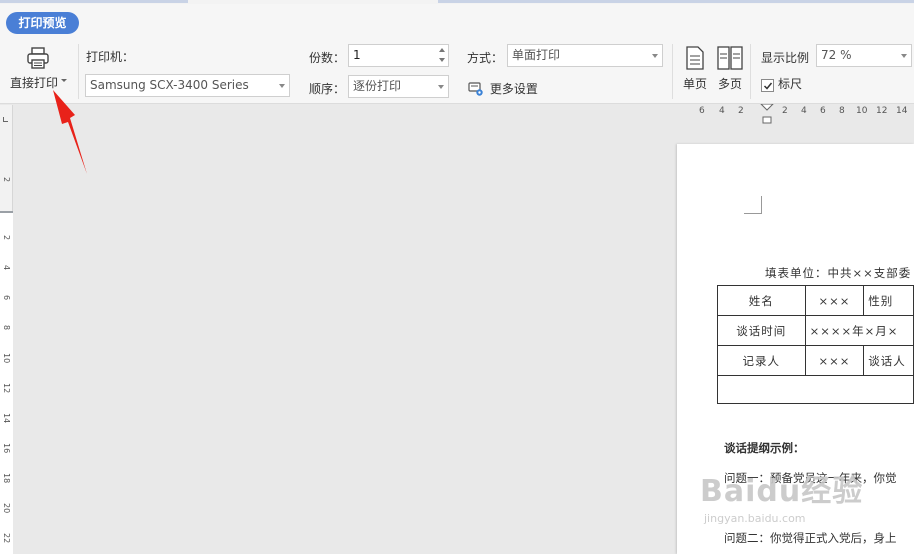 This screenshot has width=914, height=554. I want to click on mode-select: 单面打印, so click(585, 55).